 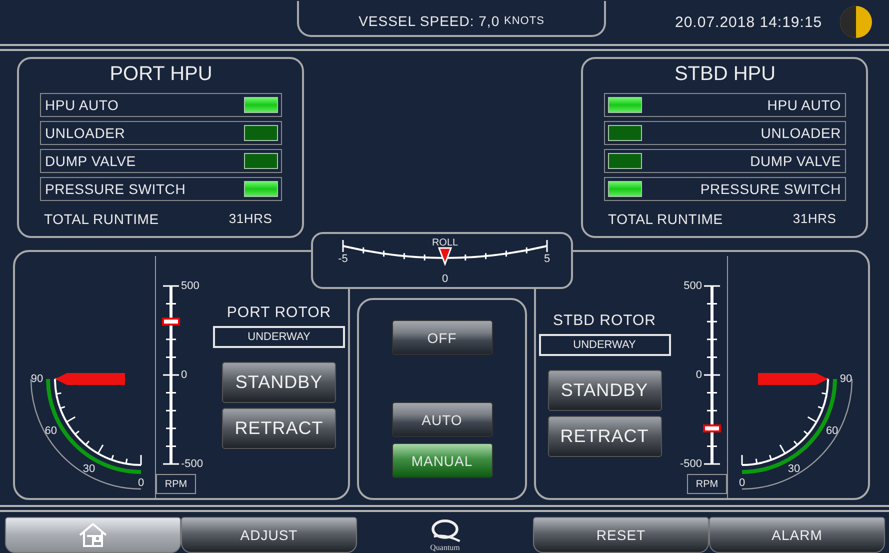 I want to click on mode-button: AUTO, so click(x=442, y=419).